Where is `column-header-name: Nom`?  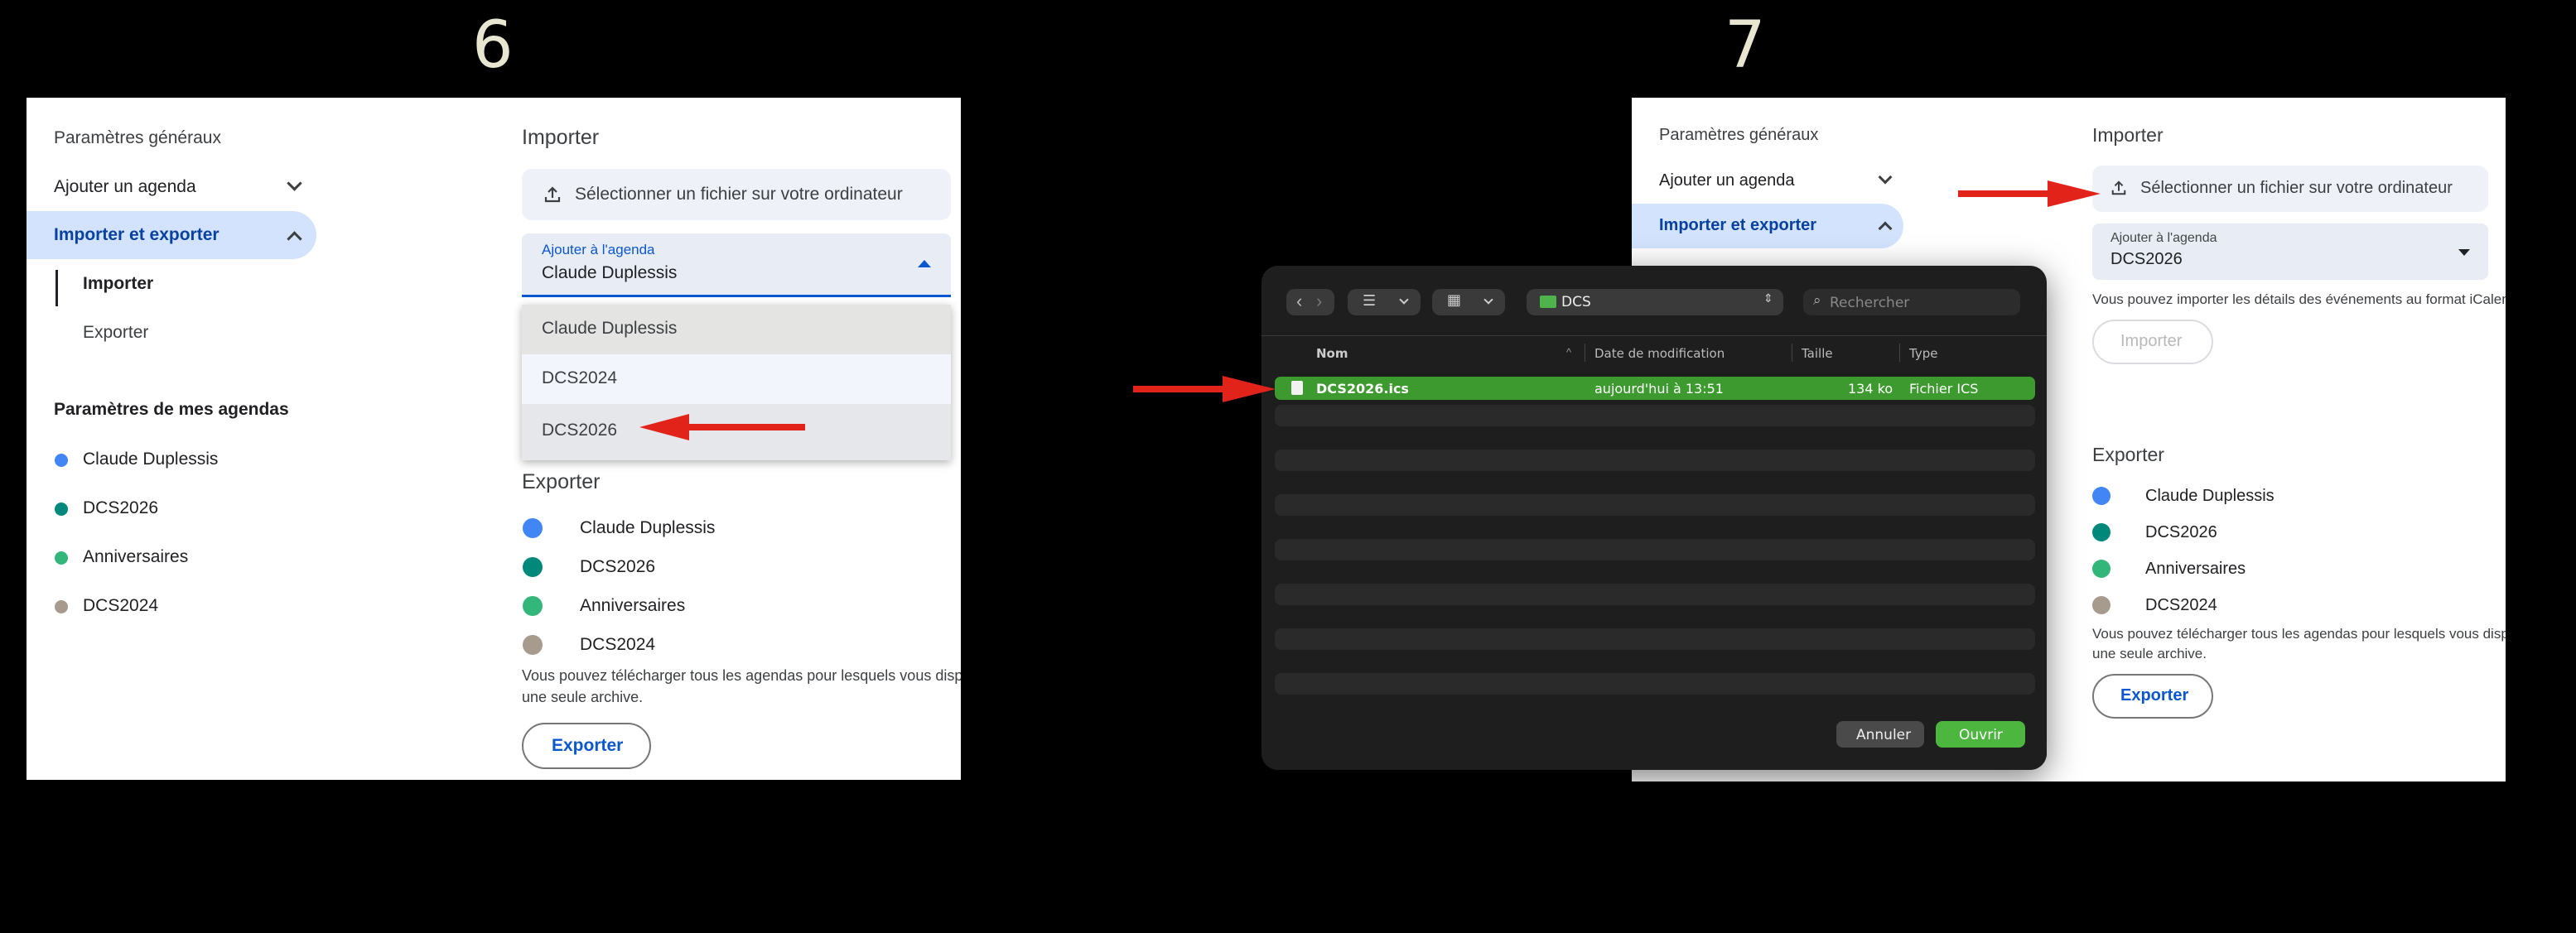 column-header-name: Nom is located at coordinates (1332, 353).